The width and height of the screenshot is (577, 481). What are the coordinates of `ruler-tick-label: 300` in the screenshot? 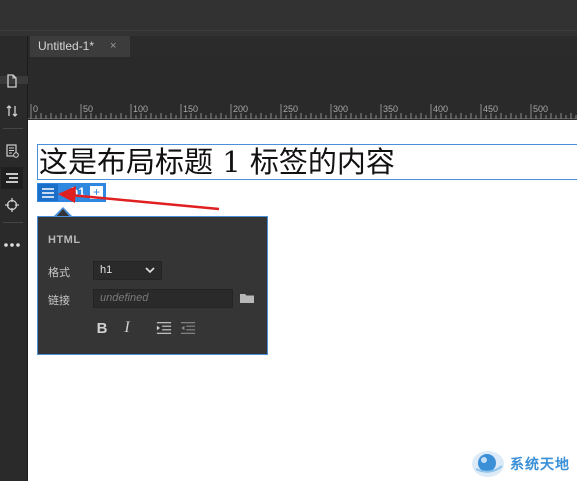 It's located at (340, 109).